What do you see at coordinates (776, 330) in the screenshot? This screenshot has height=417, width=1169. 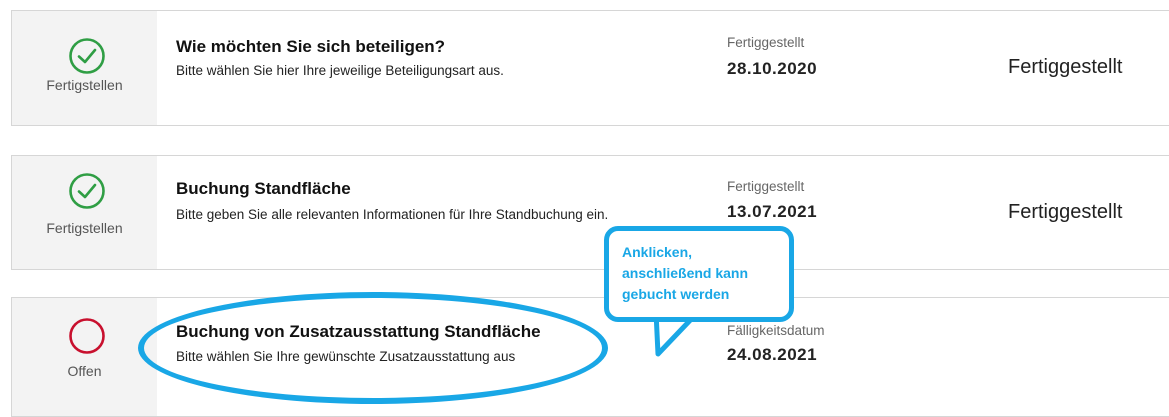 I see `date-label: Fälligkeitsdatum` at bounding box center [776, 330].